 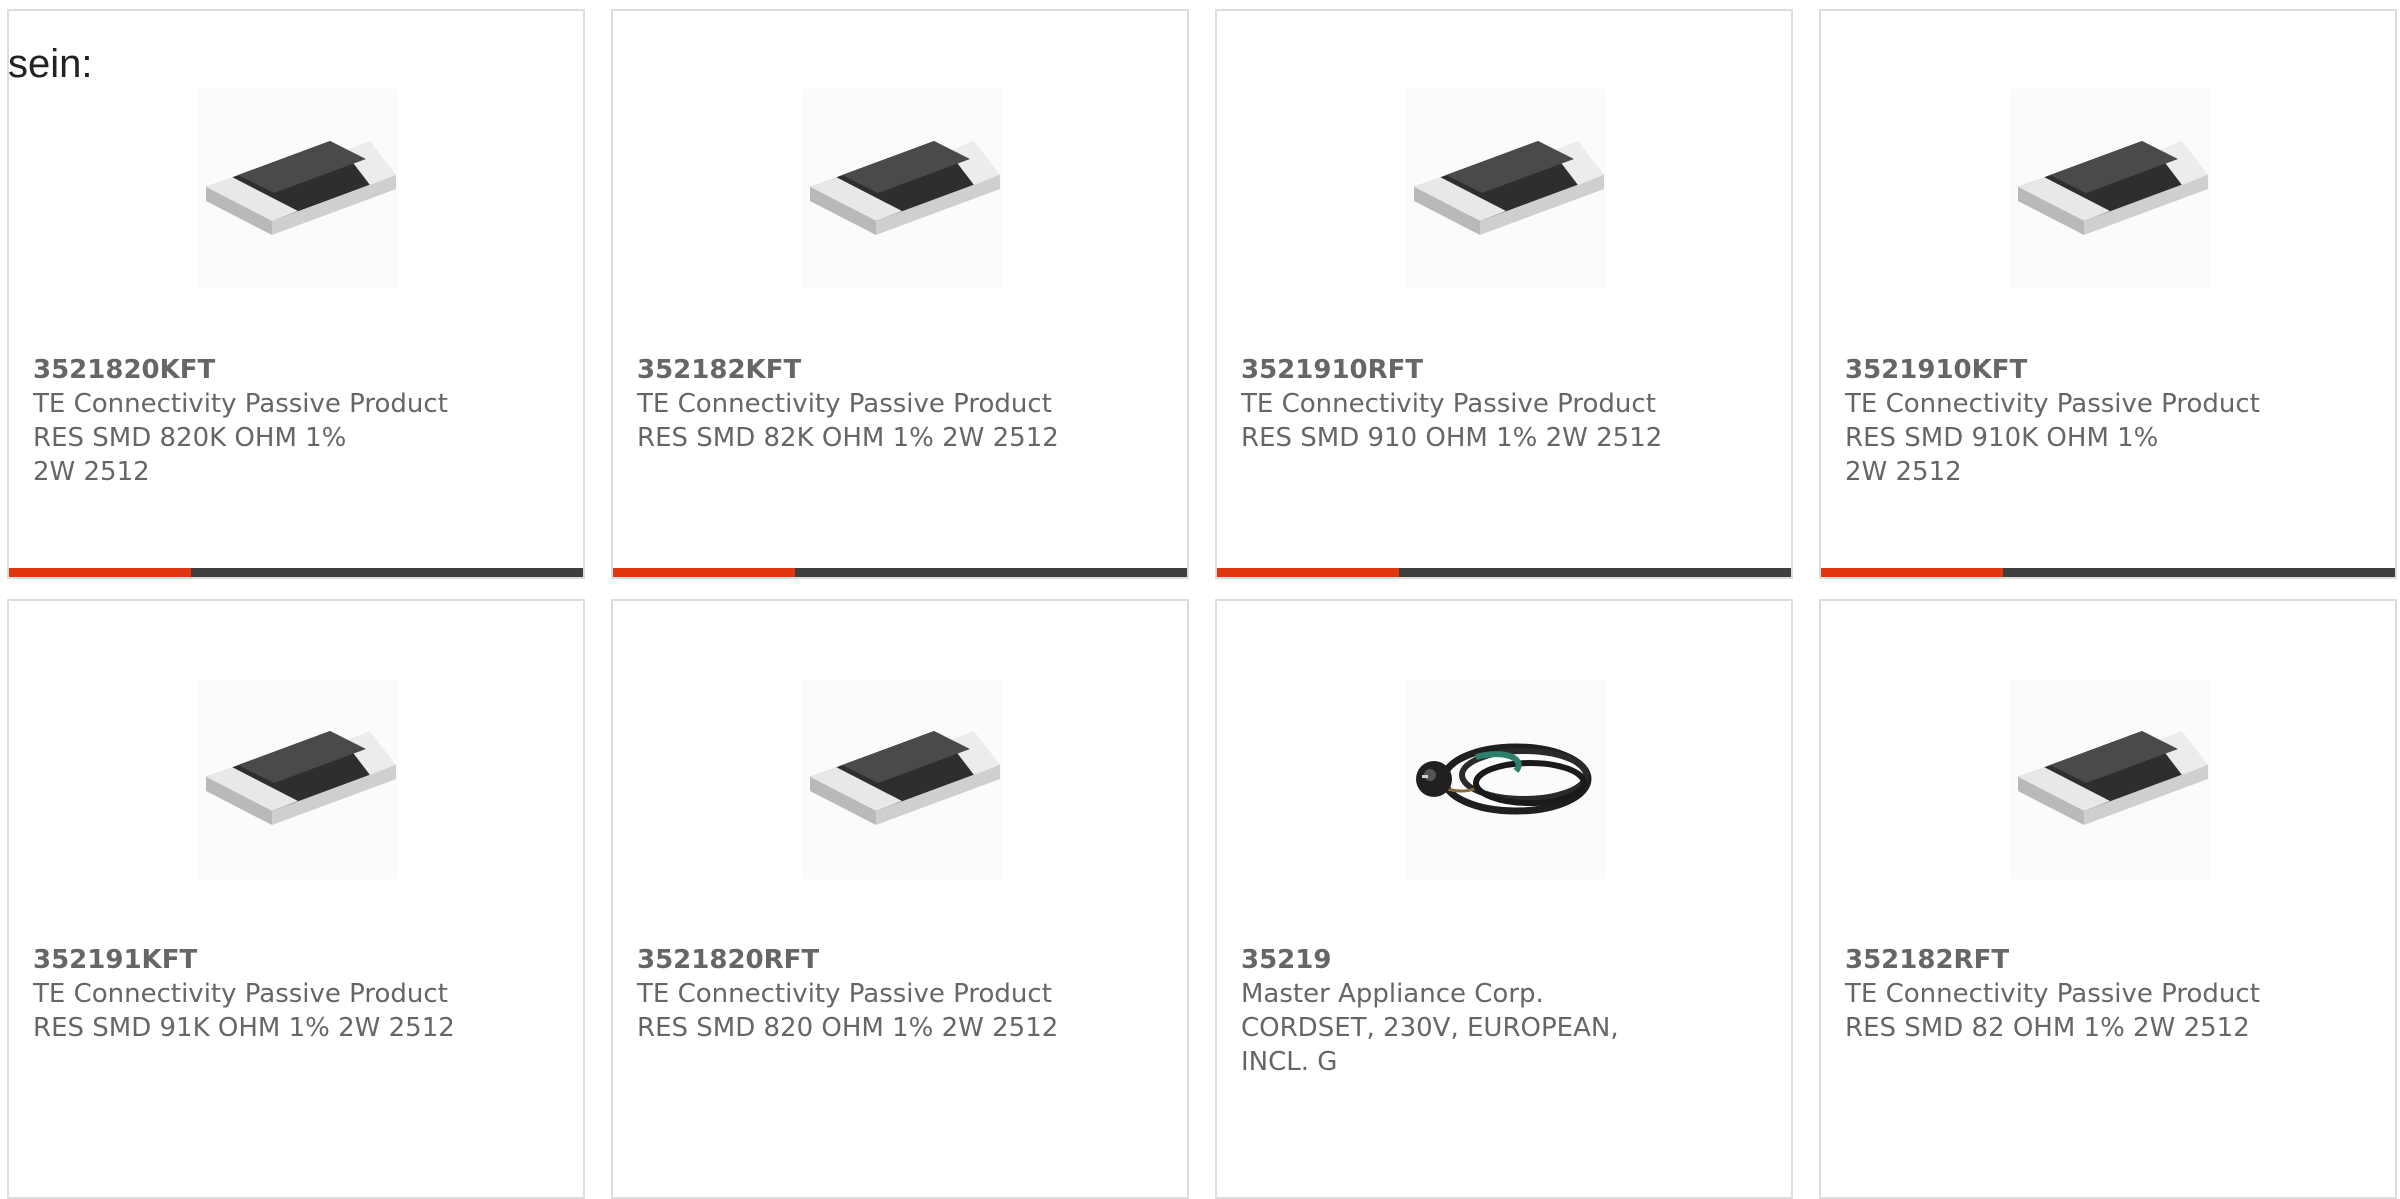 What do you see at coordinates (1430, 1045) in the screenshot?
I see `product-description: CORDSET, 230V, EUROPEAN, INCL. G` at bounding box center [1430, 1045].